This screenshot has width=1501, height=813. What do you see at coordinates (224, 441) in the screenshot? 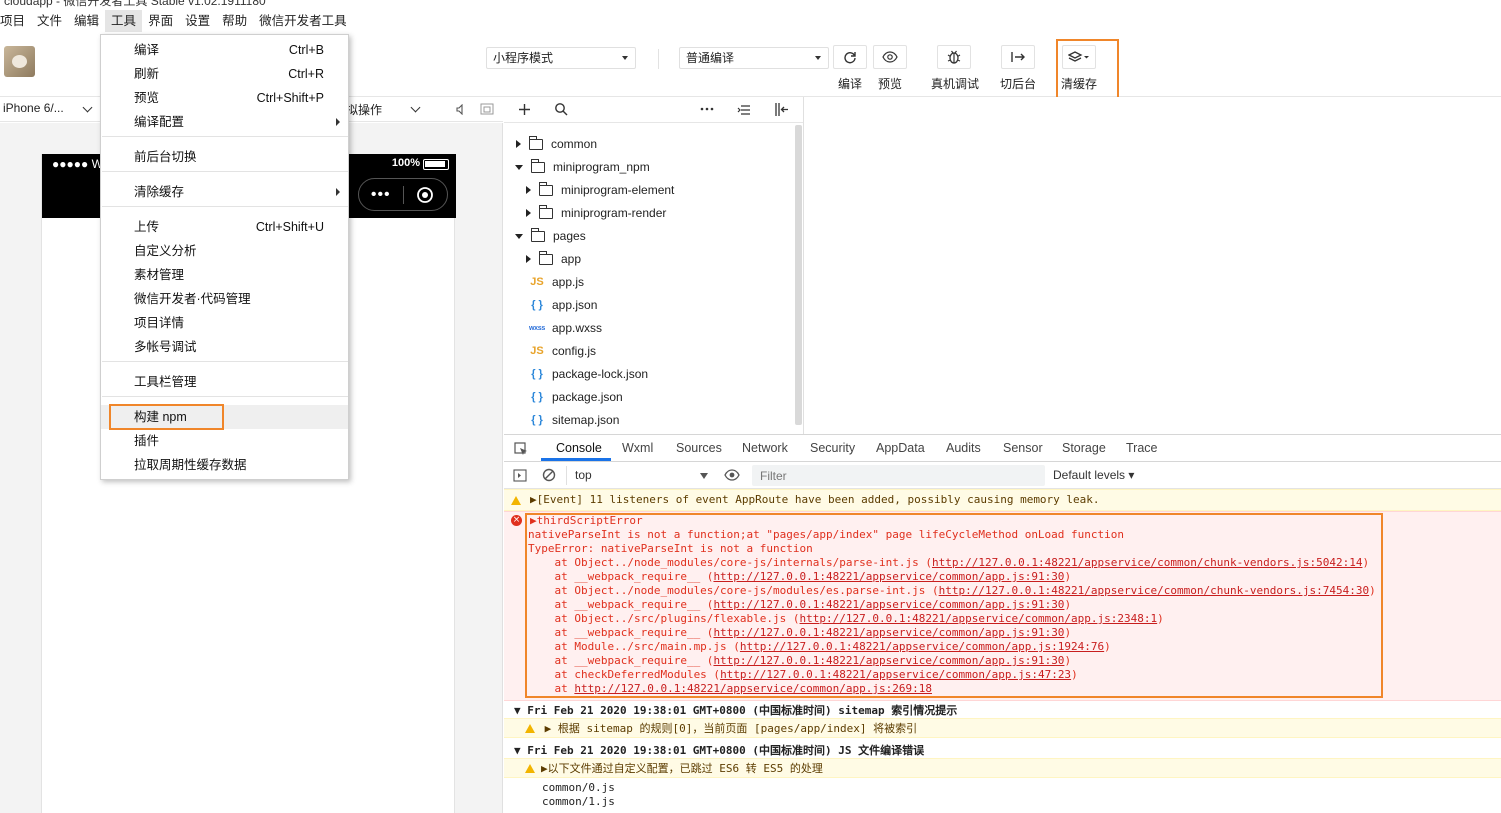
I see `menu-item-plugins: 插件` at bounding box center [224, 441].